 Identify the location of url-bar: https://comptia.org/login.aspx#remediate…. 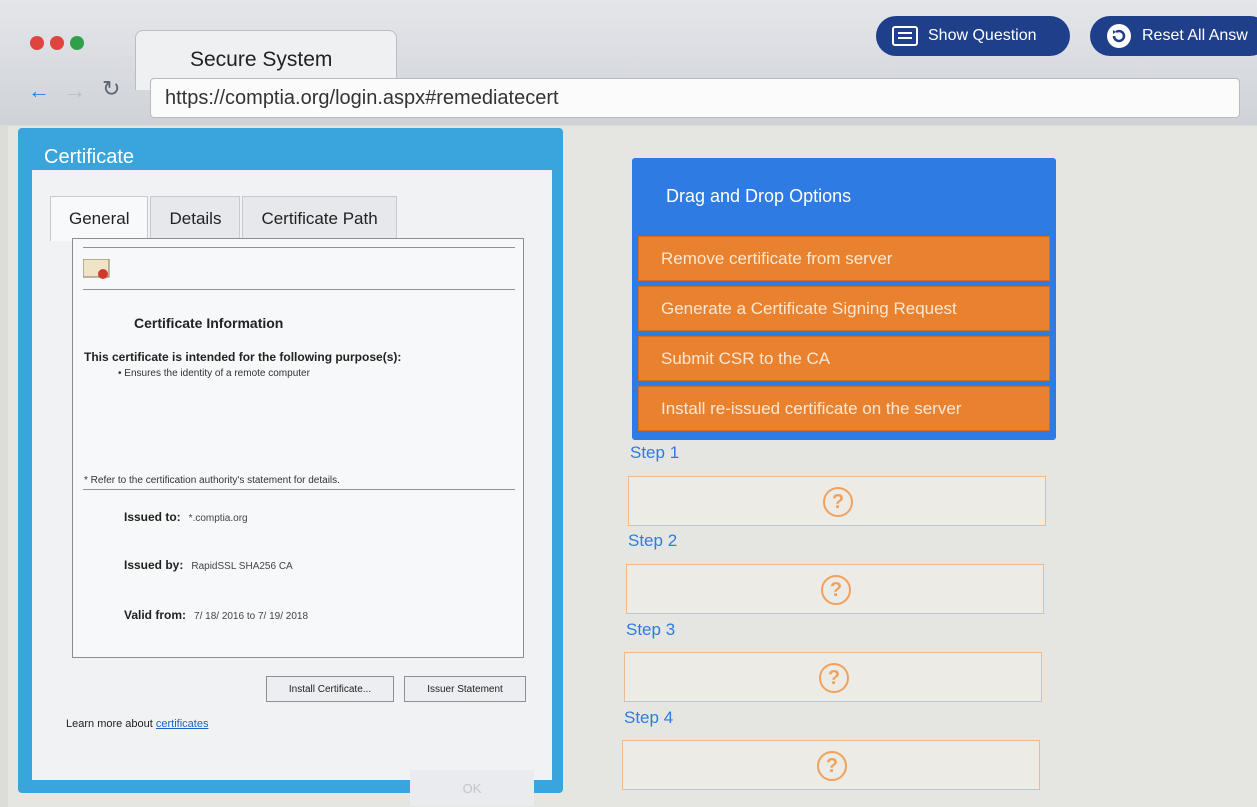
(695, 98).